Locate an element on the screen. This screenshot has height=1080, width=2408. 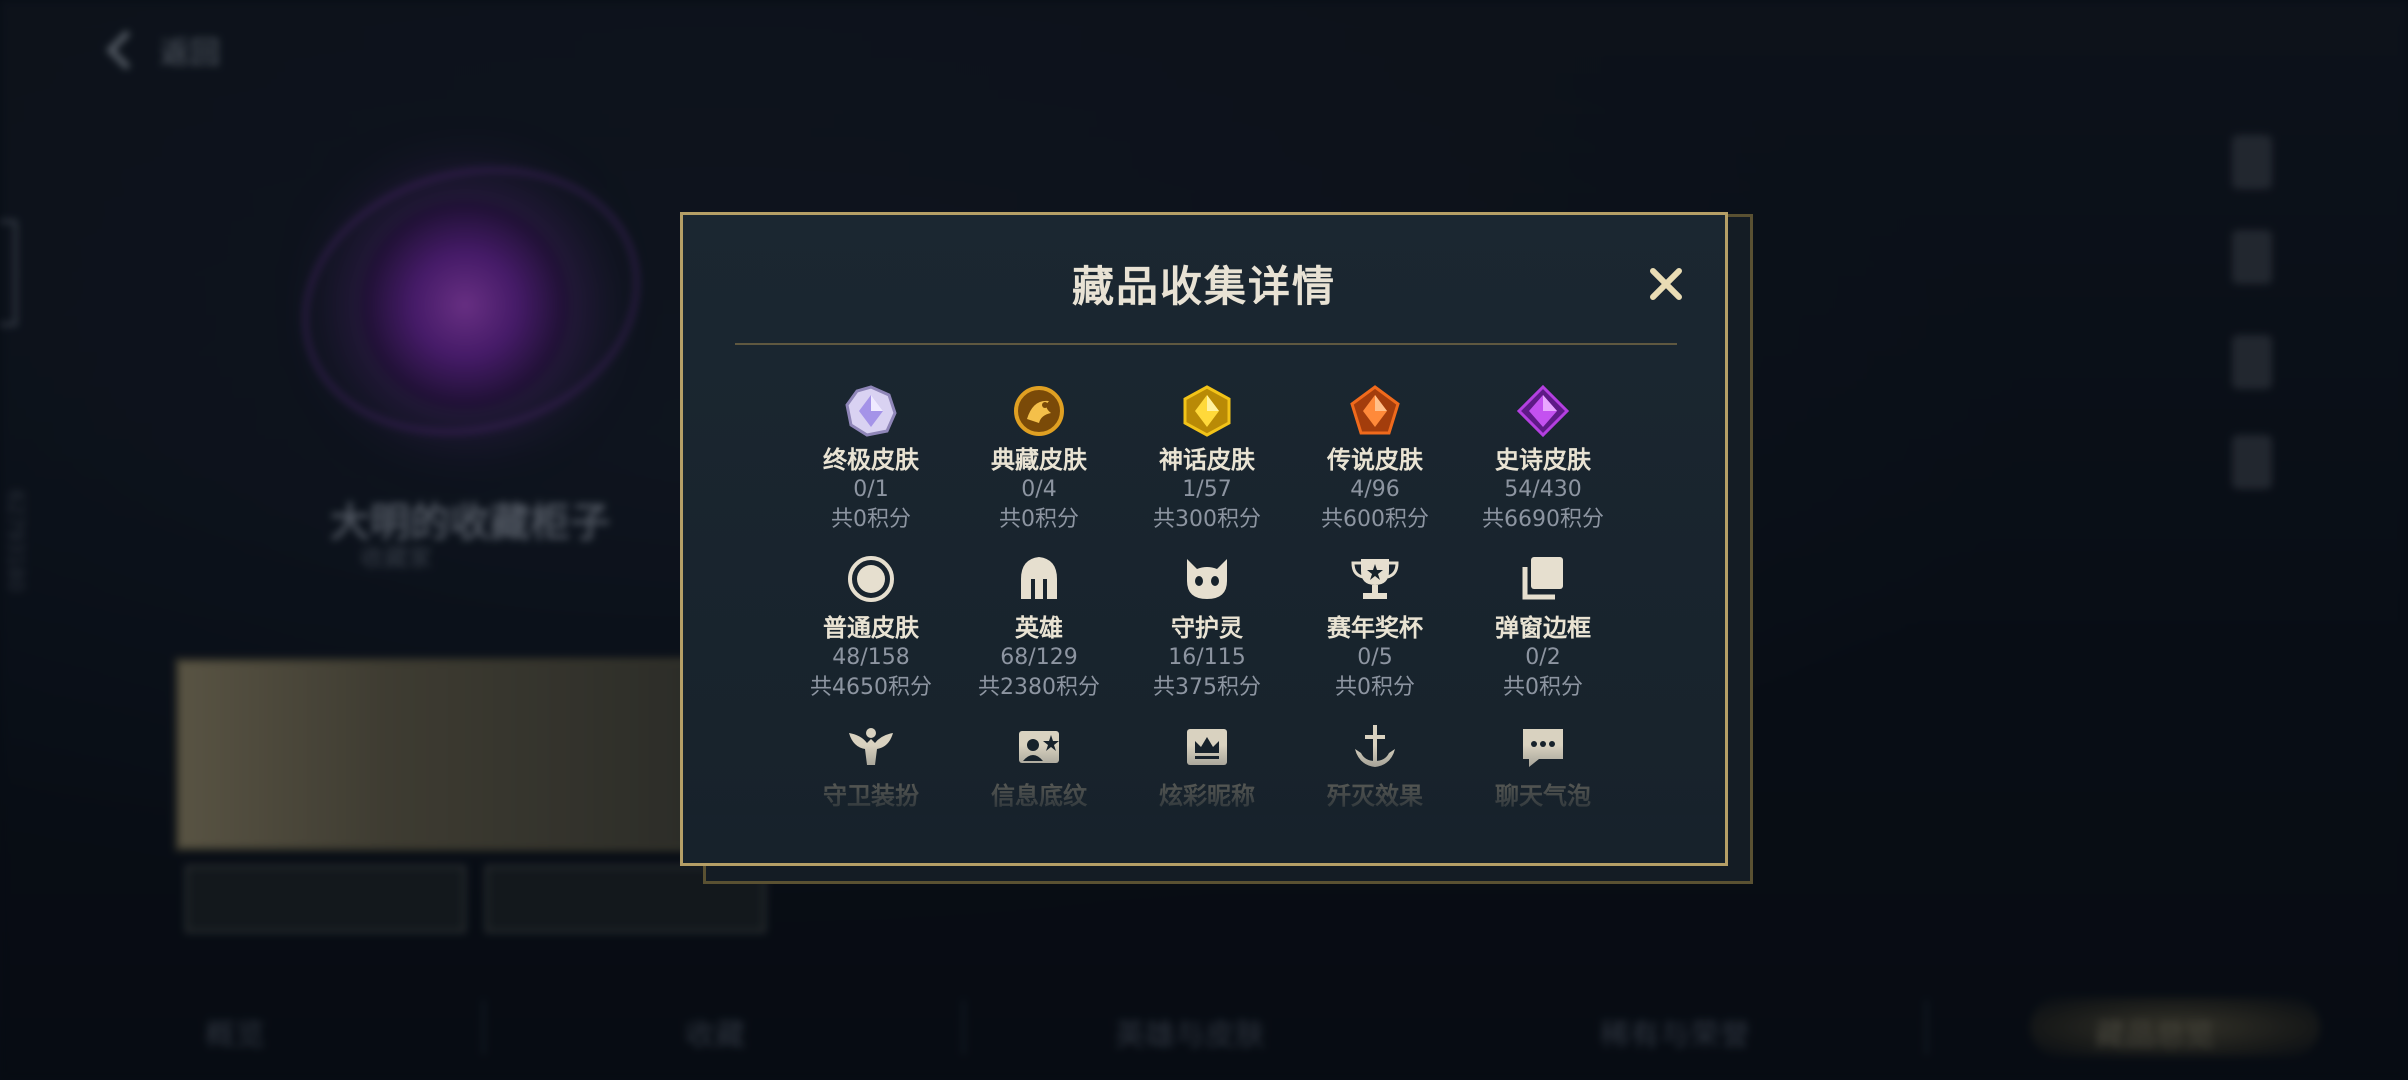
collection-item-ultimate-skin: 终极皮肤 0/1 共0积分 is located at coordinates (871, 460).